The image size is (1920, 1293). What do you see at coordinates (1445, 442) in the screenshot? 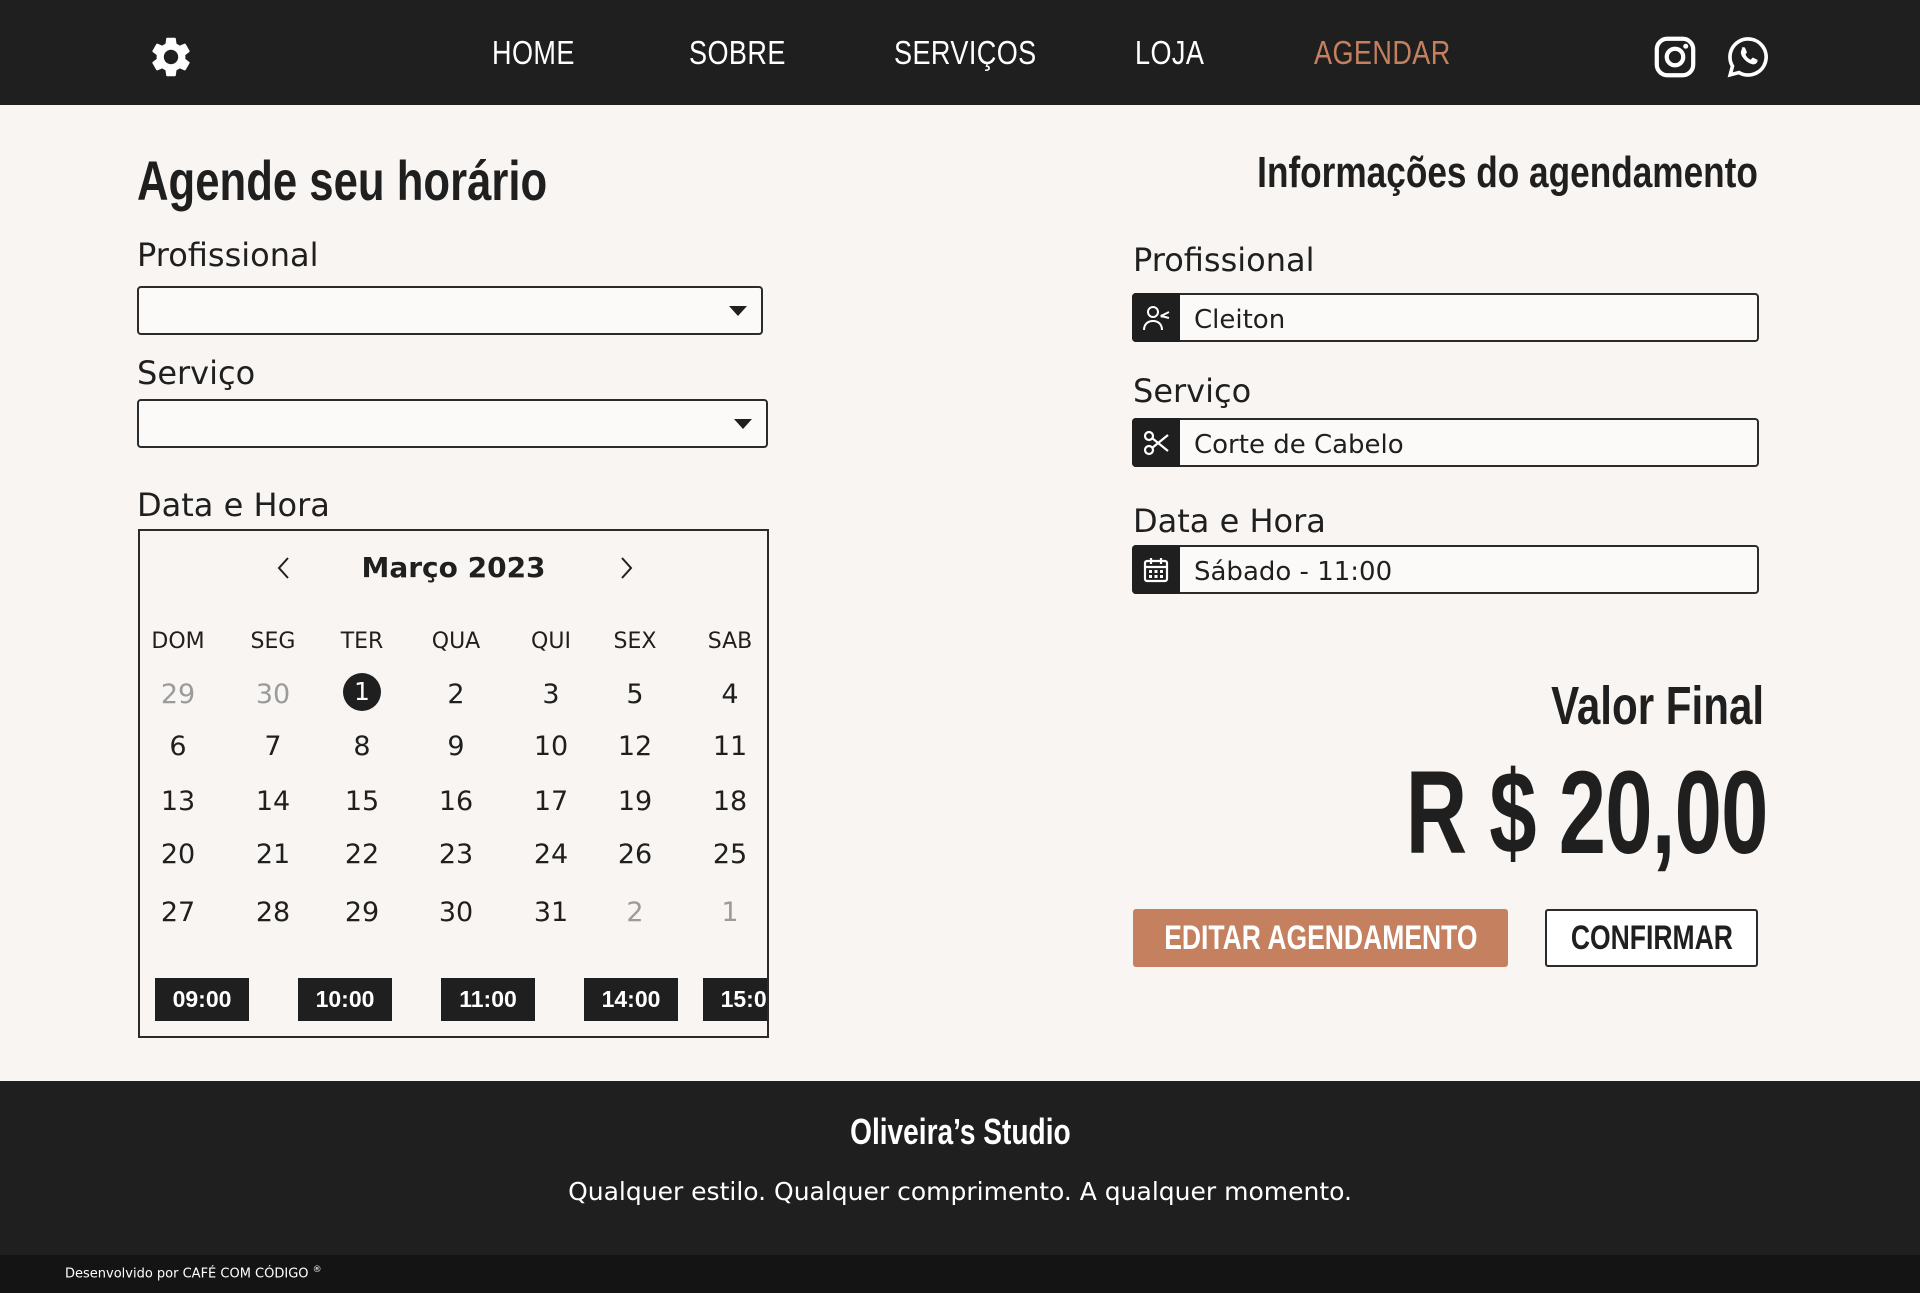
I see `info-servico-field: Corte de Cabelo` at bounding box center [1445, 442].